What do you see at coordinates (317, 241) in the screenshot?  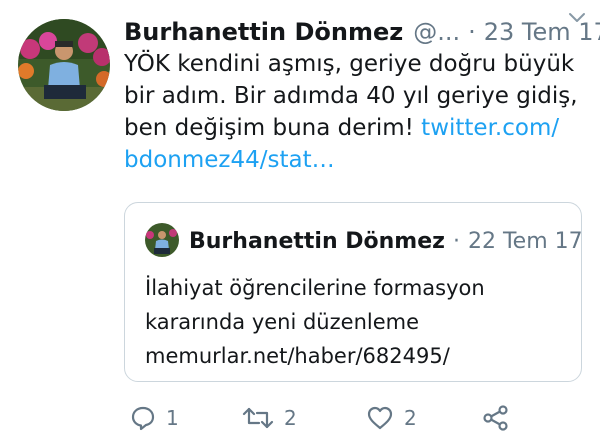 I see `quoted-author-name: Burhanettin Dönmez` at bounding box center [317, 241].